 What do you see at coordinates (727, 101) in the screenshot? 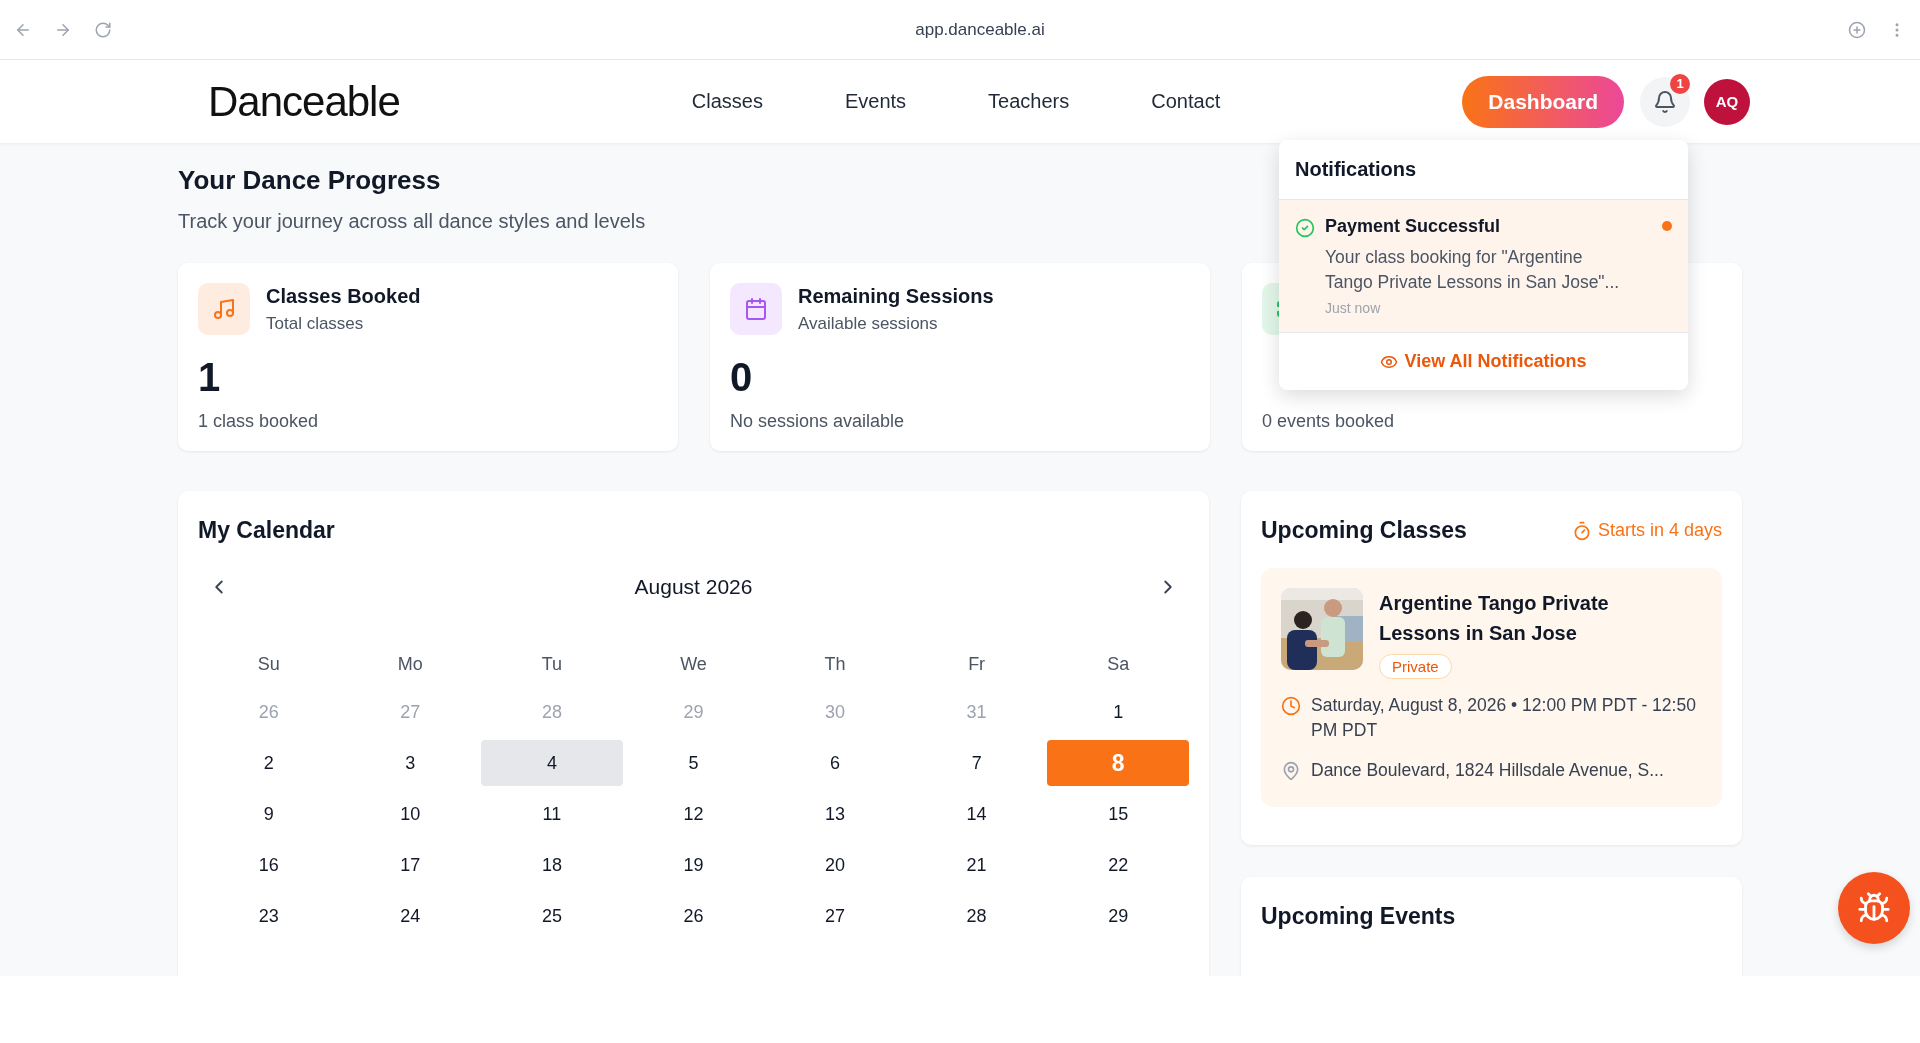
I see `nav-link: Classes` at bounding box center [727, 101].